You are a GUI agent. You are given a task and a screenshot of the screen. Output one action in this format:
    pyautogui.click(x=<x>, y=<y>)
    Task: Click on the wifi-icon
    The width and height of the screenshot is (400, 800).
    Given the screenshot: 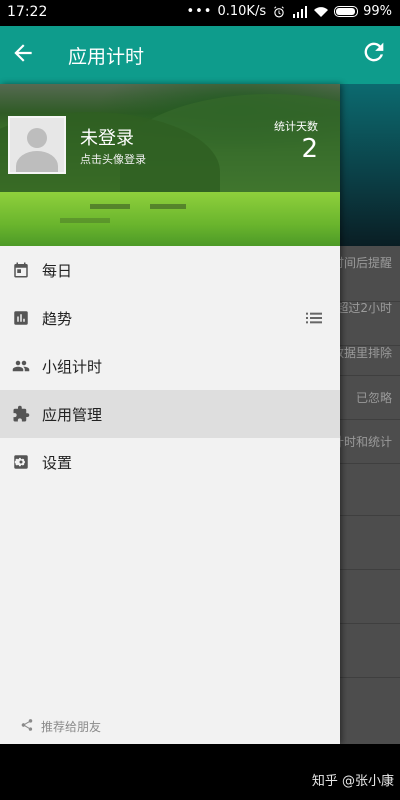 What is the action you would take?
    pyautogui.click(x=321, y=11)
    